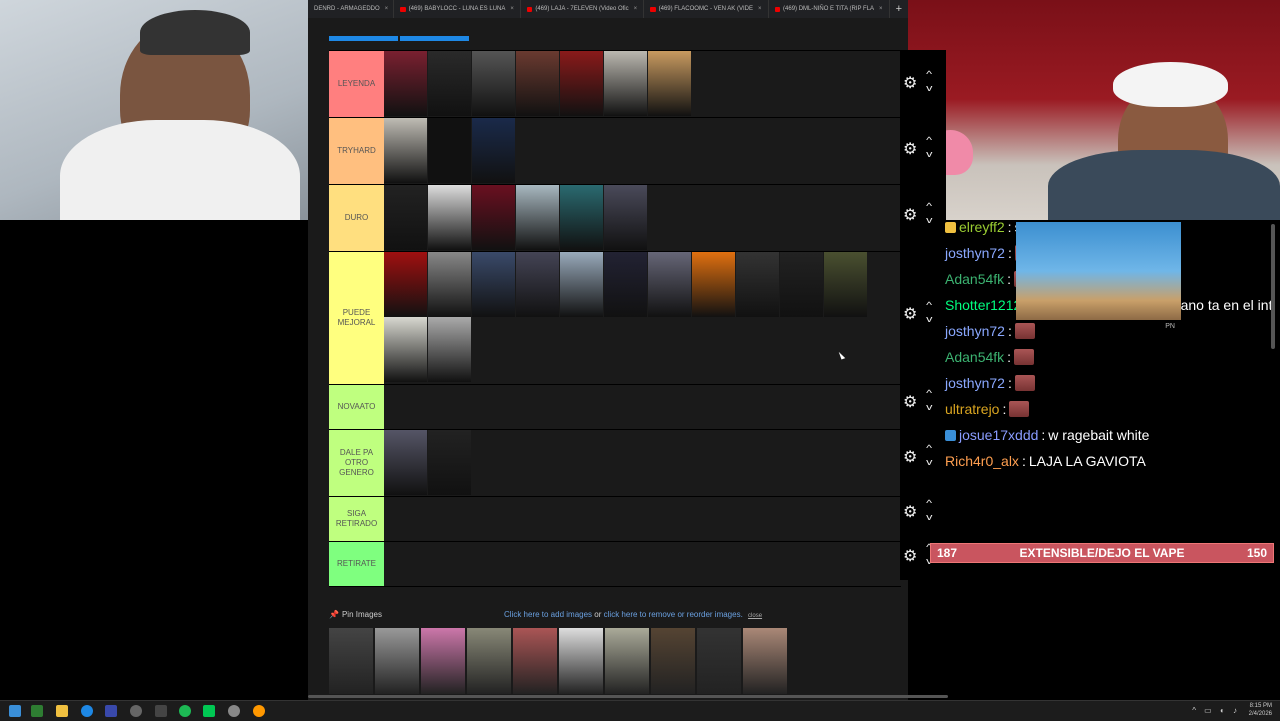 Image resolution: width=1280 pixels, height=721 pixels. Describe the element at coordinates (356, 218) in the screenshot. I see `tier-label: DURO` at that location.